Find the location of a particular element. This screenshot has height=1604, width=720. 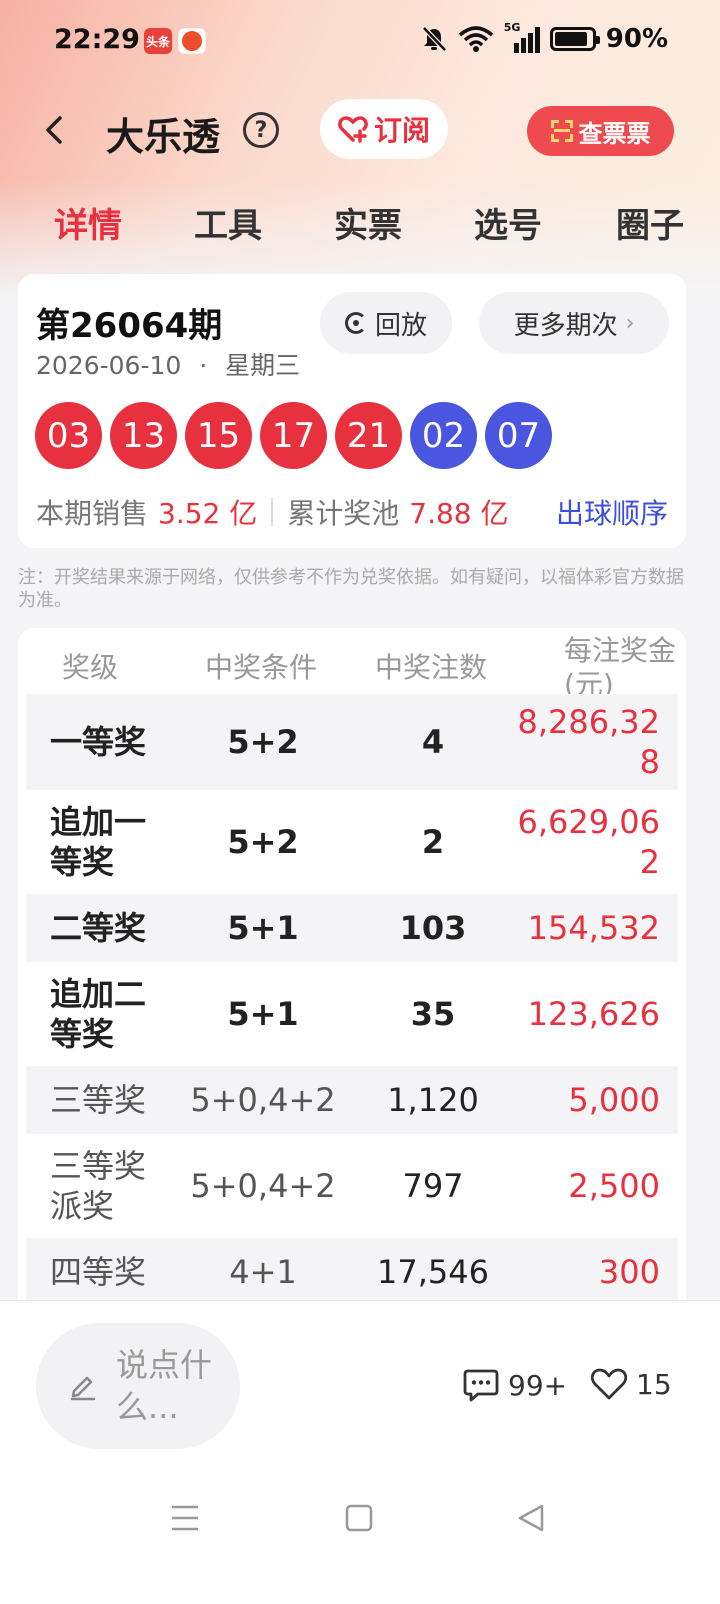

header-condition: 中奖条件 is located at coordinates (261, 667).